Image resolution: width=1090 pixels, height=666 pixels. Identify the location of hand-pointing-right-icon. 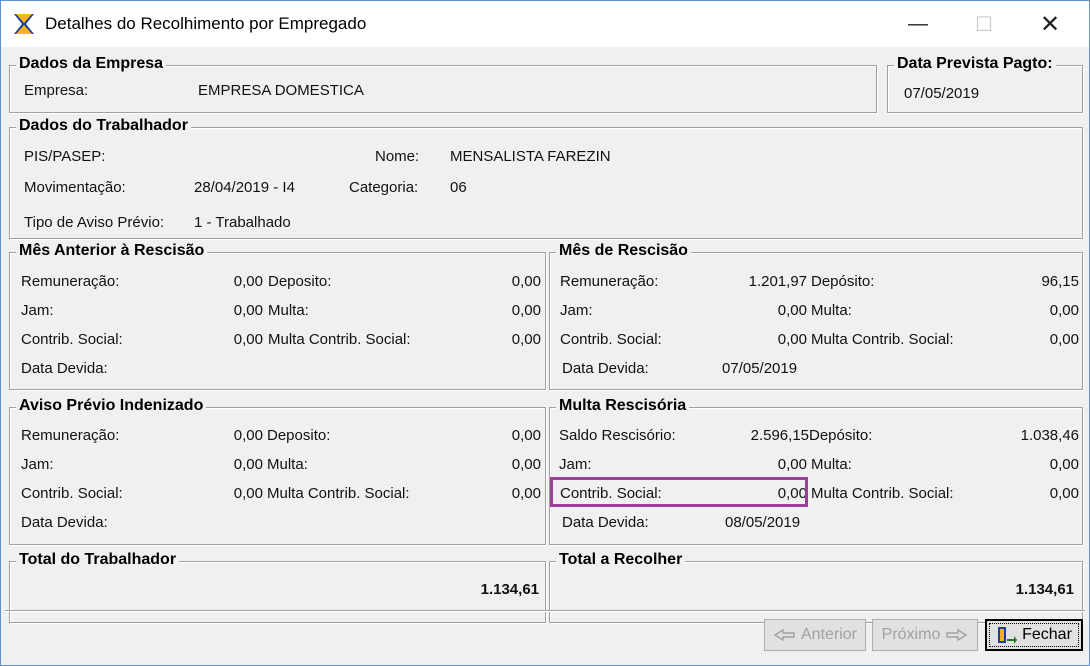
(957, 635).